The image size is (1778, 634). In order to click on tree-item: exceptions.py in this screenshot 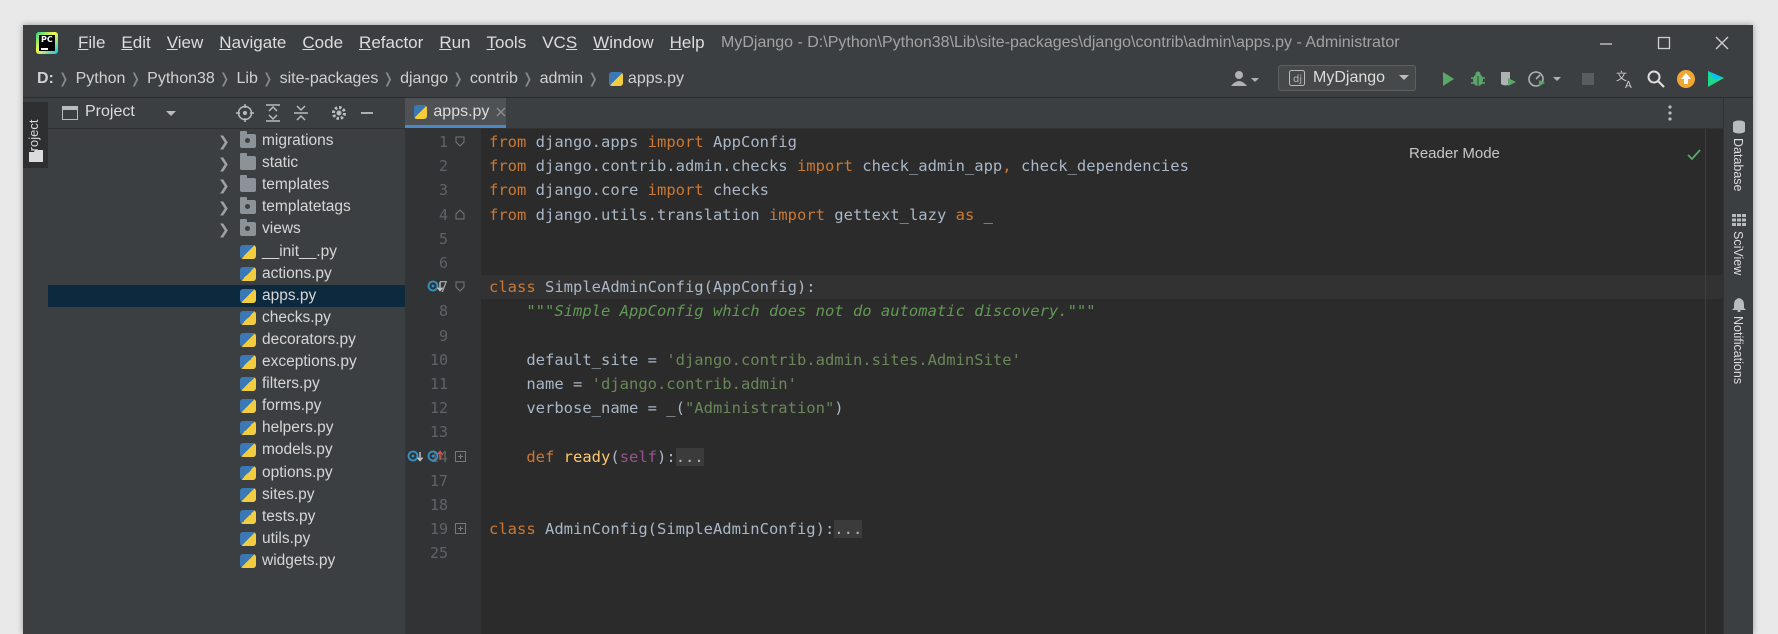, I will do `click(226, 362)`.